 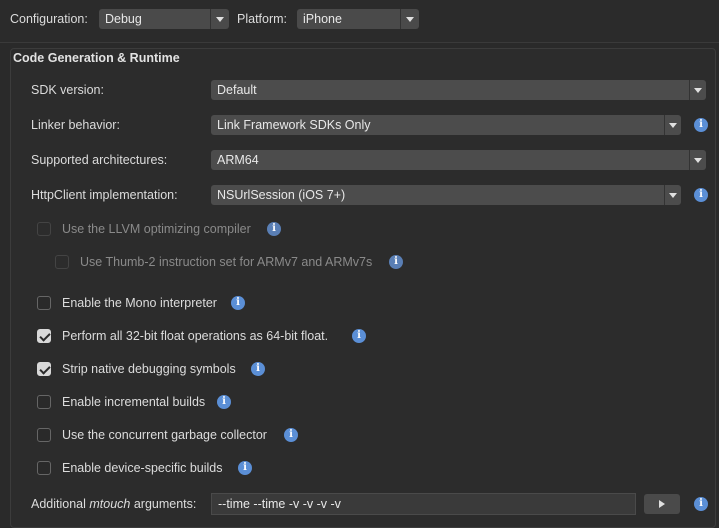 I want to click on device-builds-label: Enable device-specific builds, so click(x=142, y=468).